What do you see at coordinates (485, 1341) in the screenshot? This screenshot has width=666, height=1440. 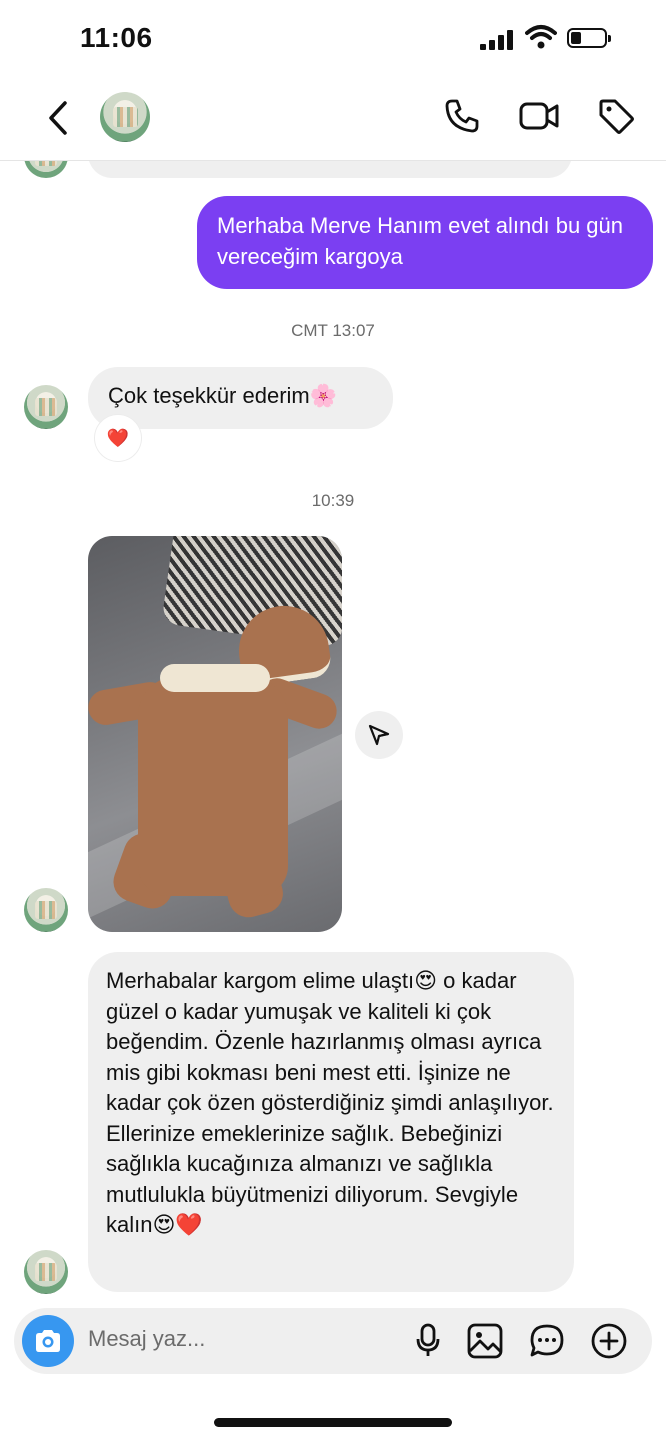 I see `gallery-icon` at bounding box center [485, 1341].